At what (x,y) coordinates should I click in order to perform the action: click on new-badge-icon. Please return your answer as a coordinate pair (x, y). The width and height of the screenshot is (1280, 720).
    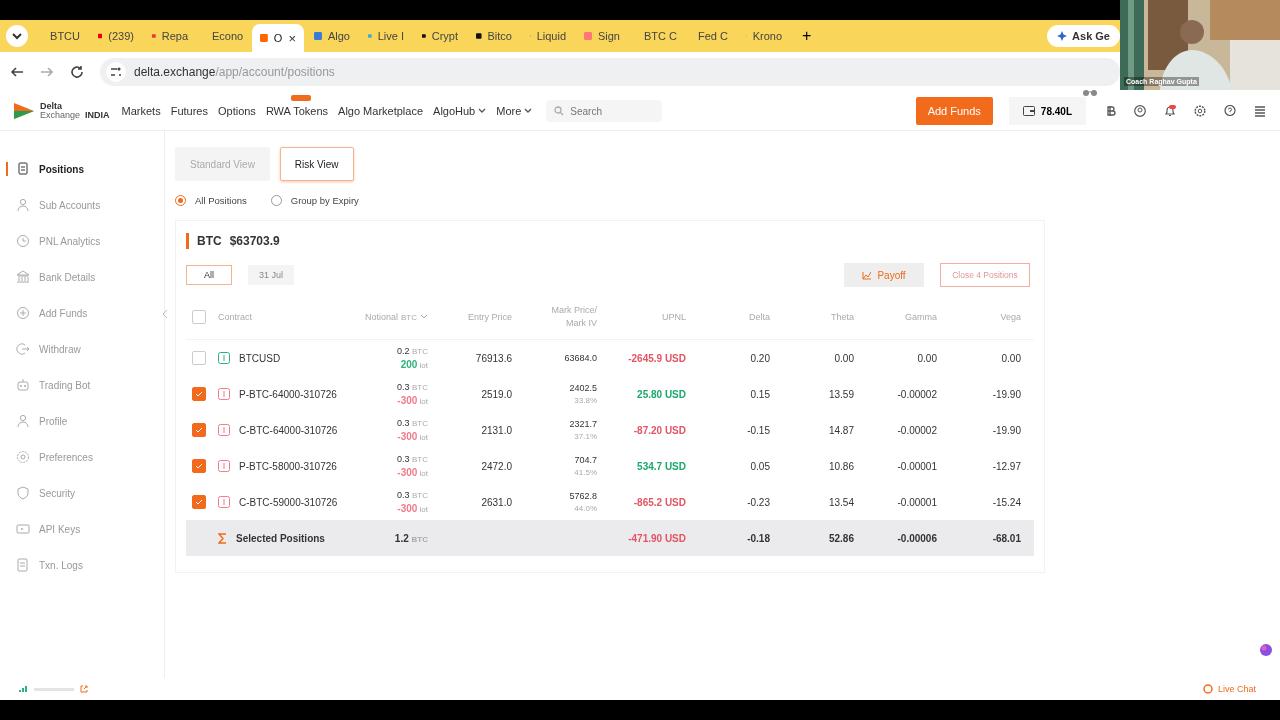
    Looking at the image, I should click on (300, 98).